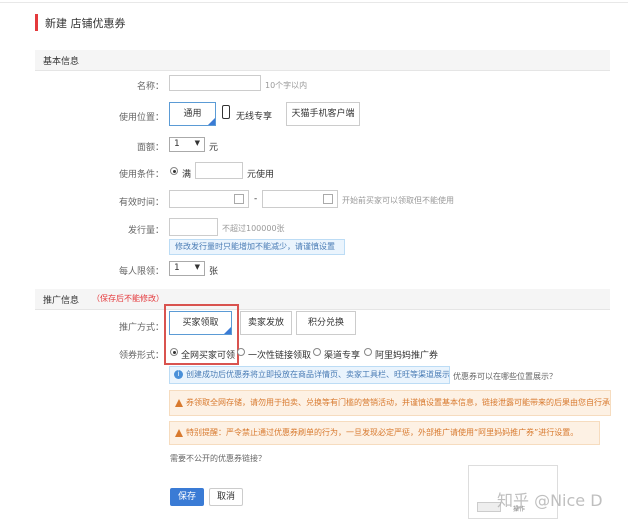 The image size is (628, 524). What do you see at coordinates (150, 87) in the screenshot?
I see `name-label: 名称：` at bounding box center [150, 87].